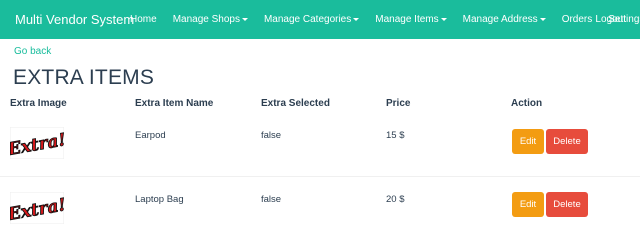 Image resolution: width=640 pixels, height=245 pixels. I want to click on extra-item-name: Earpod, so click(150, 135).